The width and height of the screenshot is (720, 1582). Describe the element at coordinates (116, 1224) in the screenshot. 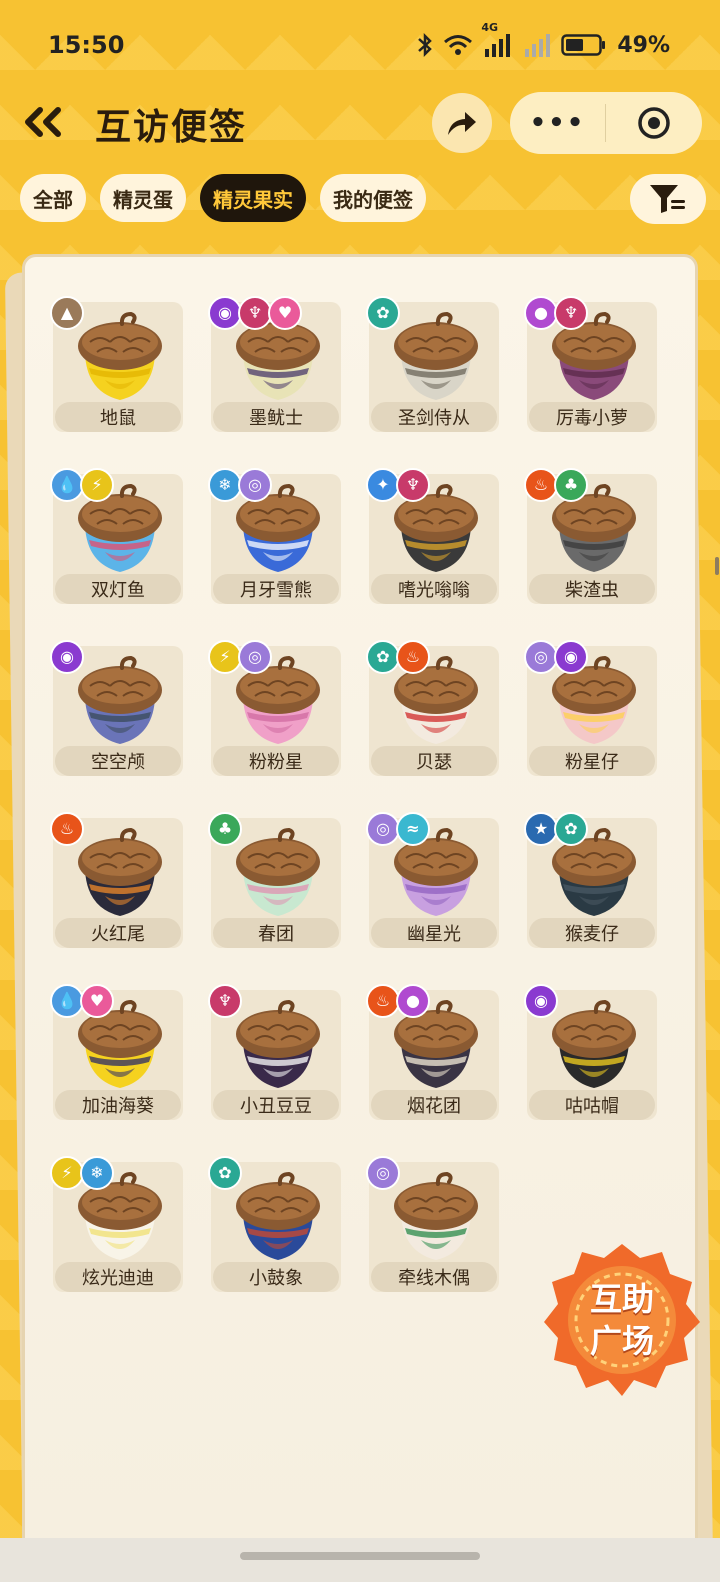

I see `fruit-card: ⚡ ❄ 炫光迪迪` at that location.